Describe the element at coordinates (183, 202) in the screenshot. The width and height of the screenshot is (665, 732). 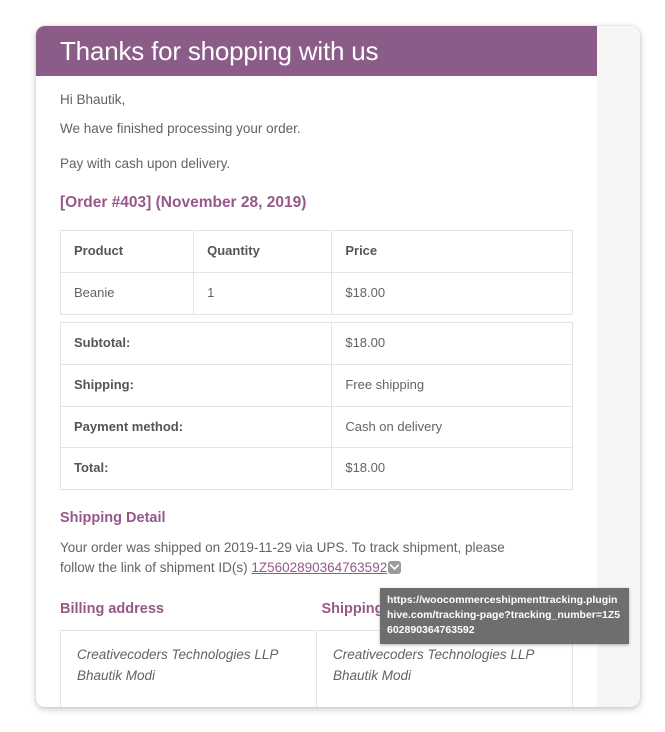
I see `order-heading: [Order #403] (November 28, 2019)` at that location.